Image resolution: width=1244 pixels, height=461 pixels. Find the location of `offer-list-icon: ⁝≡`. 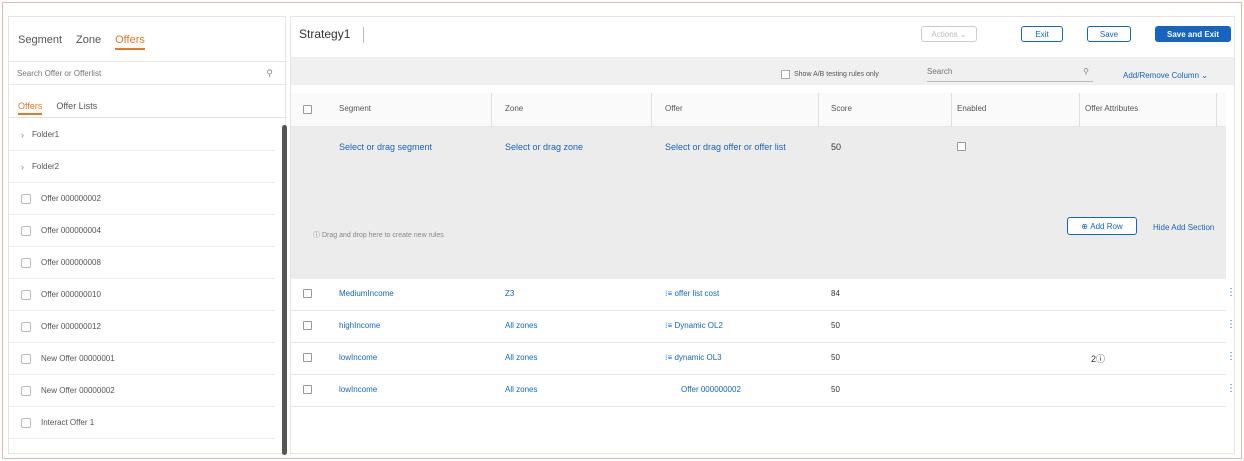

offer-list-icon: ⁝≡ is located at coordinates (669, 357).